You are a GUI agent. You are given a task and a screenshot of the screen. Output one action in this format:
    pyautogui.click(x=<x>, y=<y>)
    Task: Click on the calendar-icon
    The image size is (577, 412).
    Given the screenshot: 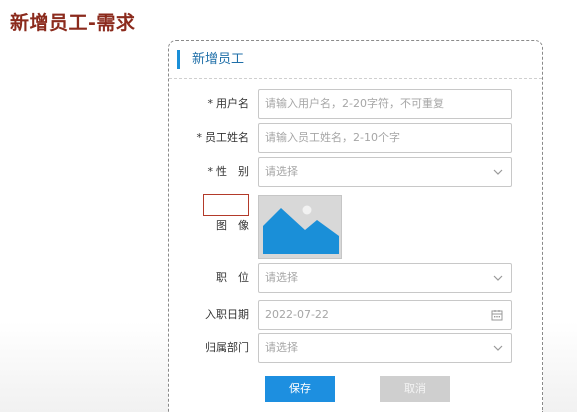 What is the action you would take?
    pyautogui.click(x=497, y=315)
    